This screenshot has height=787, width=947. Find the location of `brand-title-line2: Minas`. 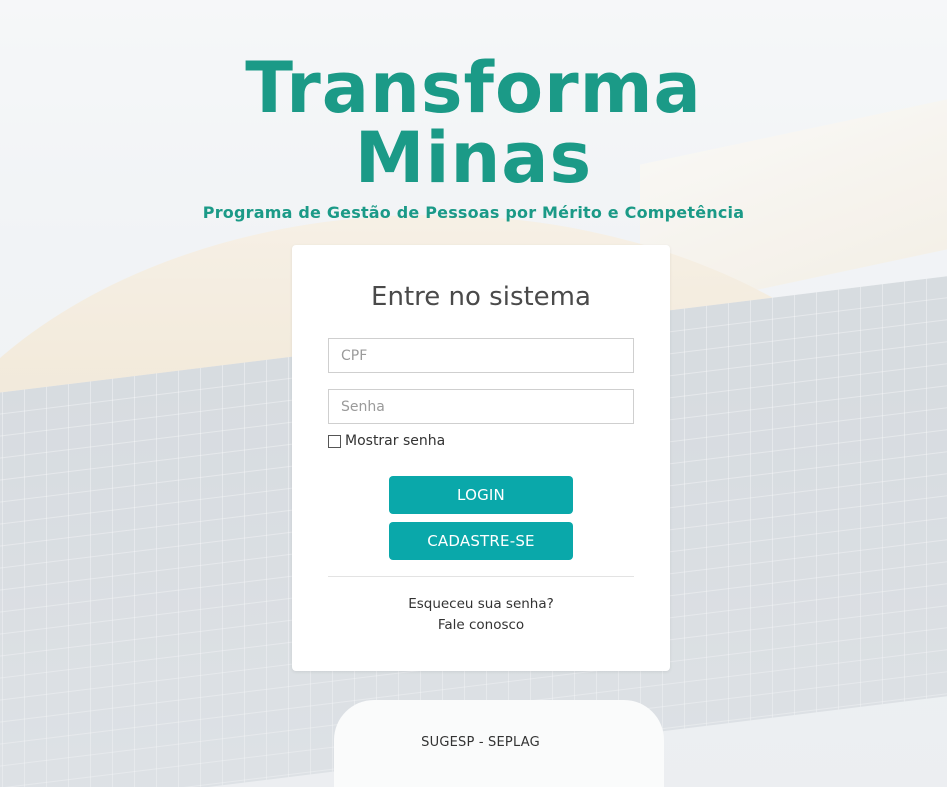

brand-title-line2: Minas is located at coordinates (473, 158).